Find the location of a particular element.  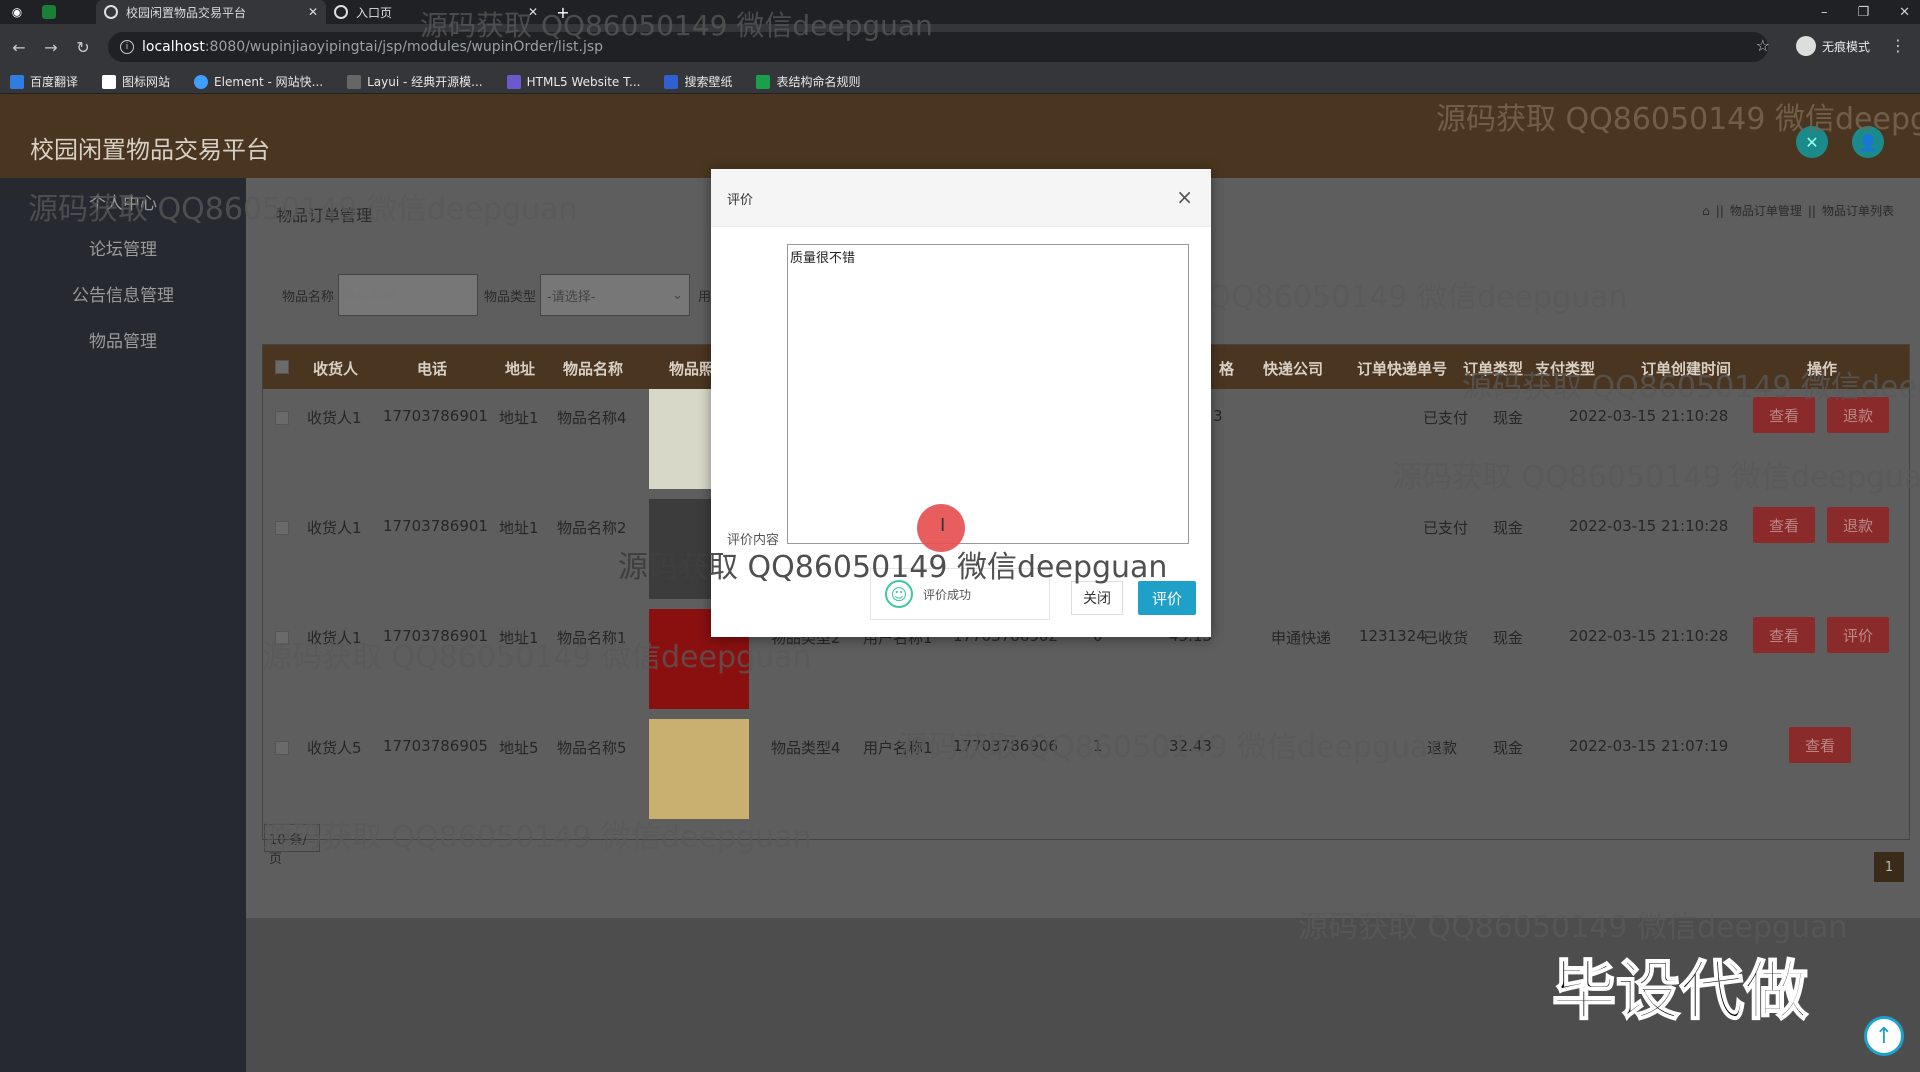

bookmark-item: 百度翻译 is located at coordinates (44, 81).